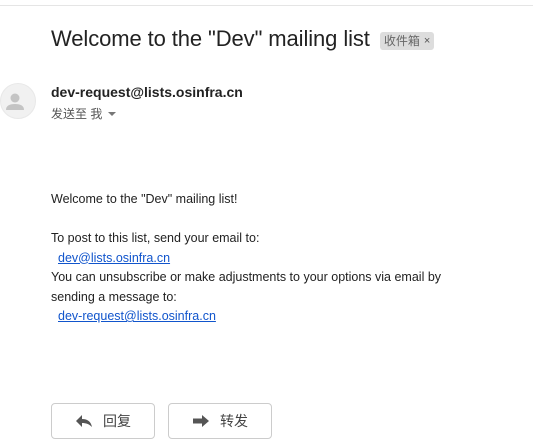  What do you see at coordinates (137, 316) in the screenshot?
I see `request-address-link: dev-request@lists.osinfra.cn` at bounding box center [137, 316].